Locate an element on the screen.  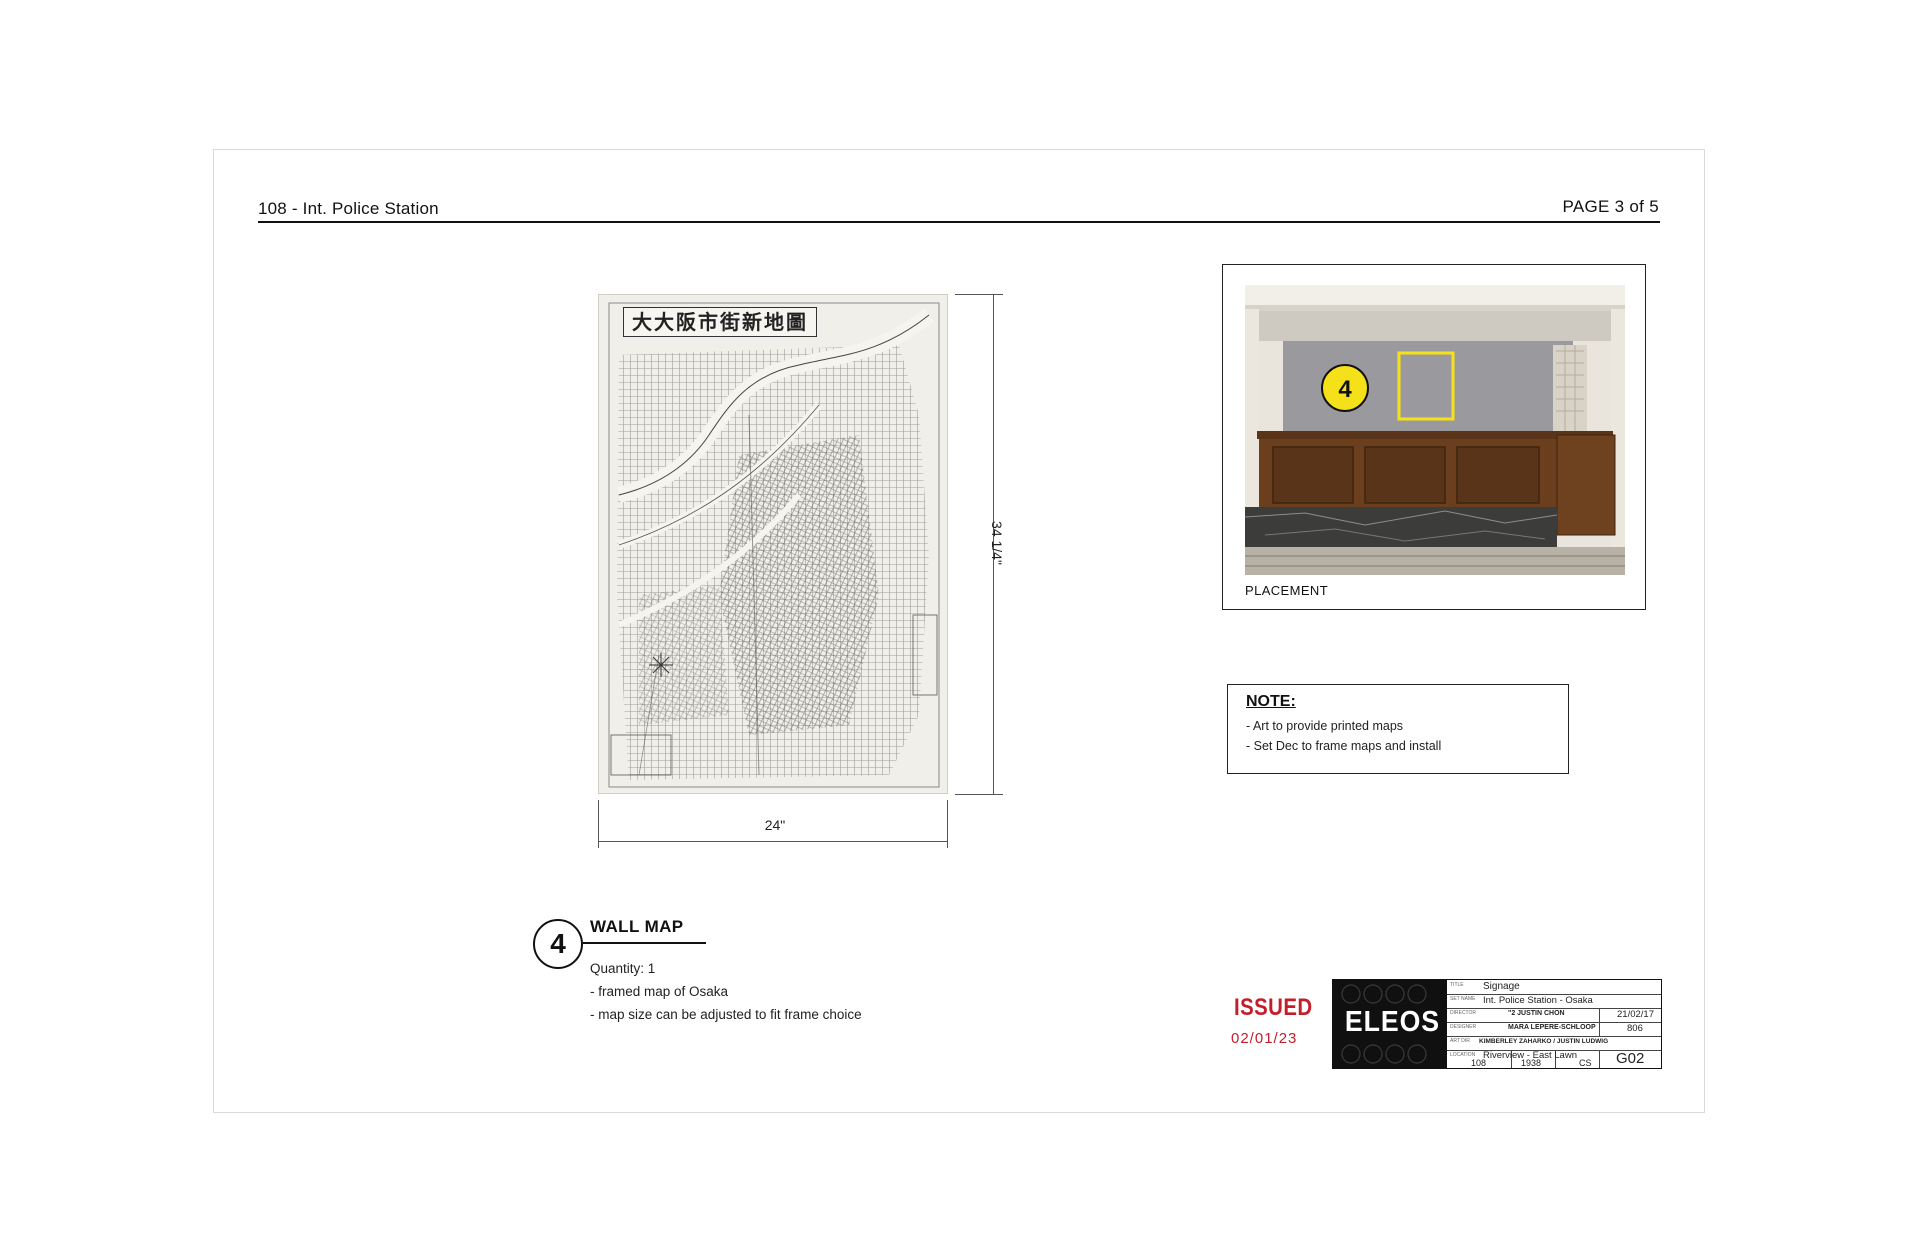
height-dimension-label: 34 1/4" is located at coordinates (997, 543).